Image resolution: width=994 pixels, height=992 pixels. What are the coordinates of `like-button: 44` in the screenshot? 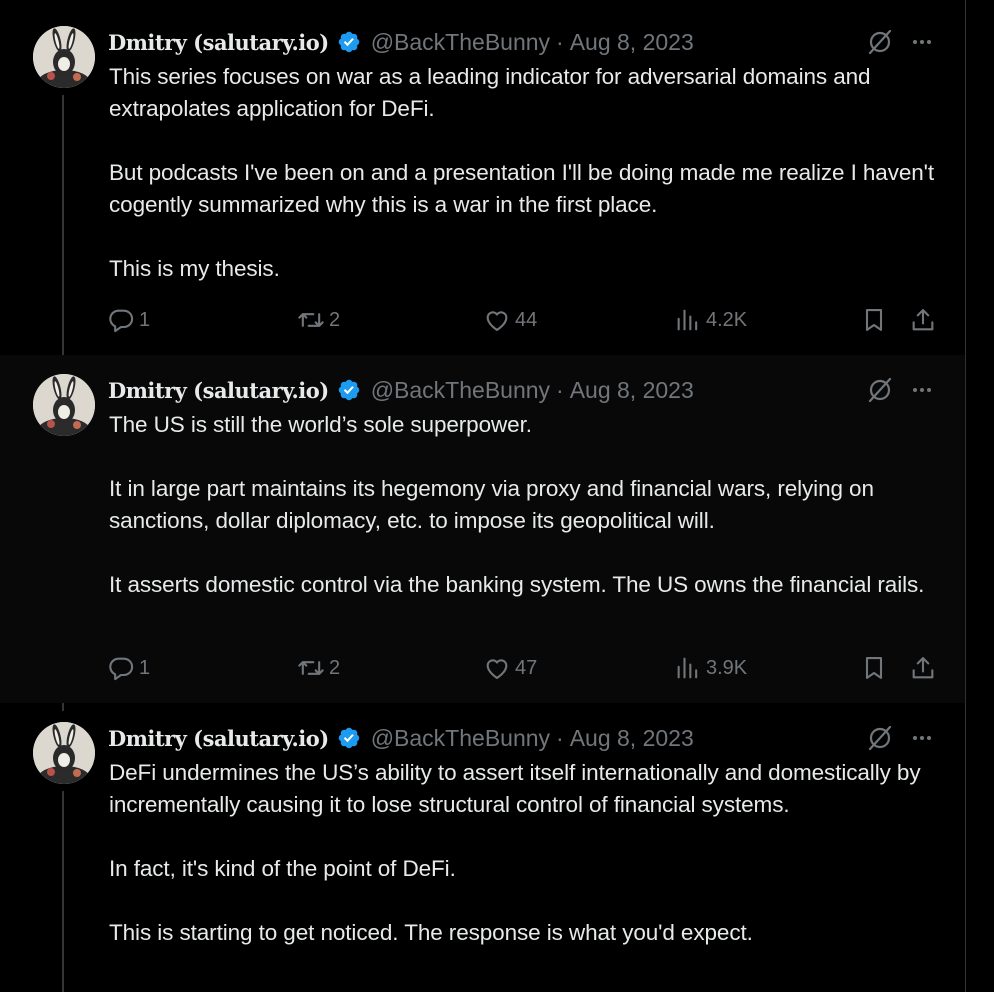 It's located at (510, 320).